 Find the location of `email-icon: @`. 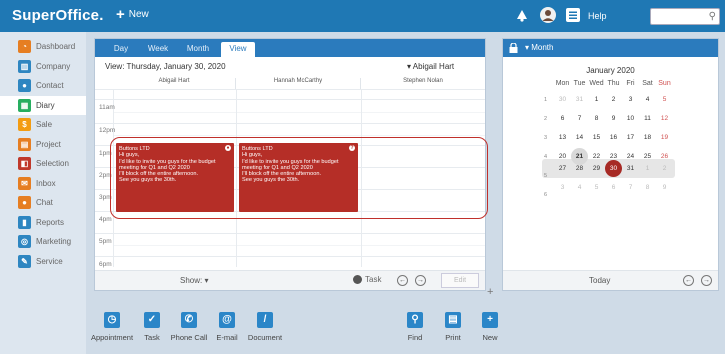

email-icon: @ is located at coordinates (227, 320).